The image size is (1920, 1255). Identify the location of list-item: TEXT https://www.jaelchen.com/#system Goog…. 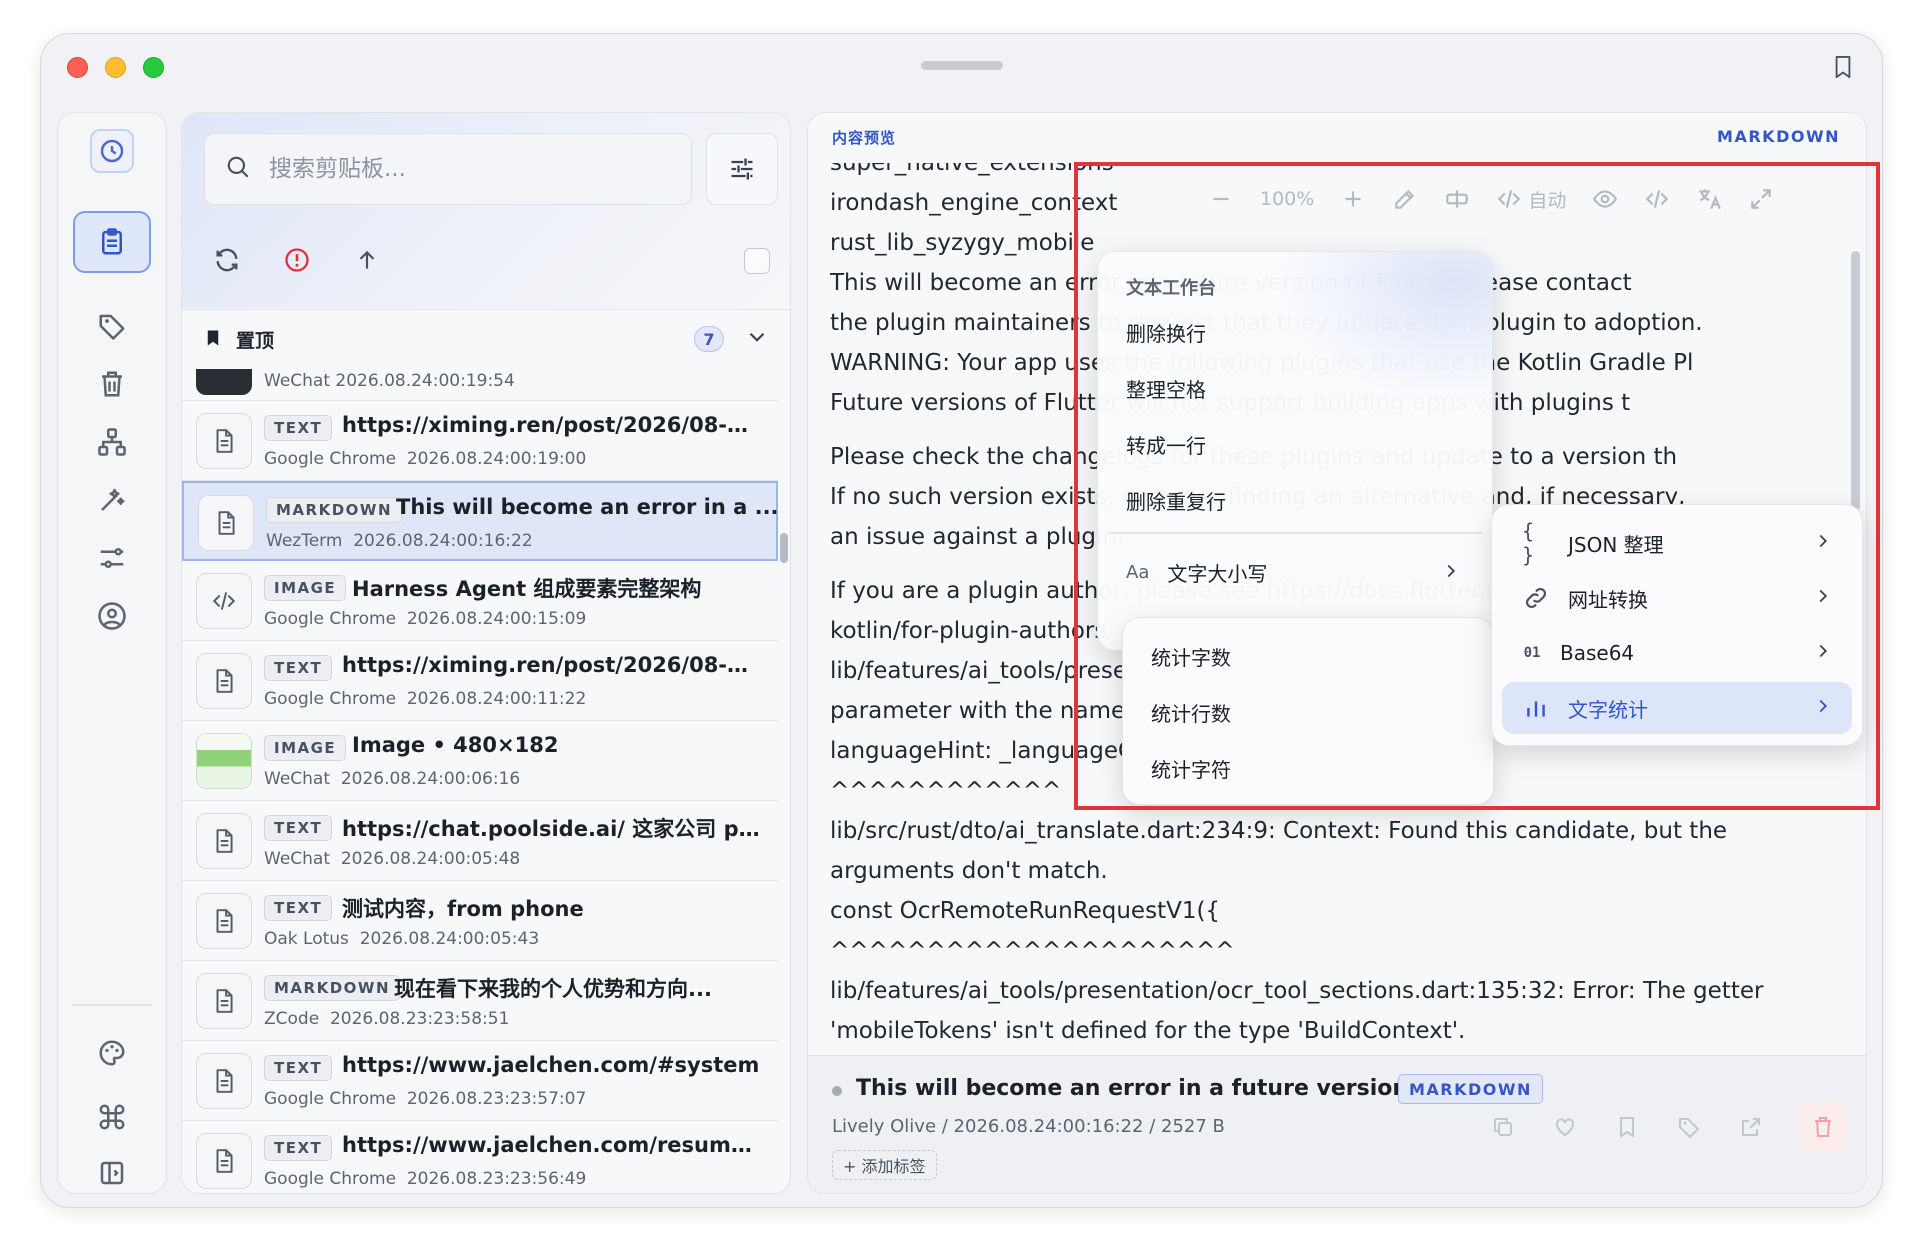
(480, 1081).